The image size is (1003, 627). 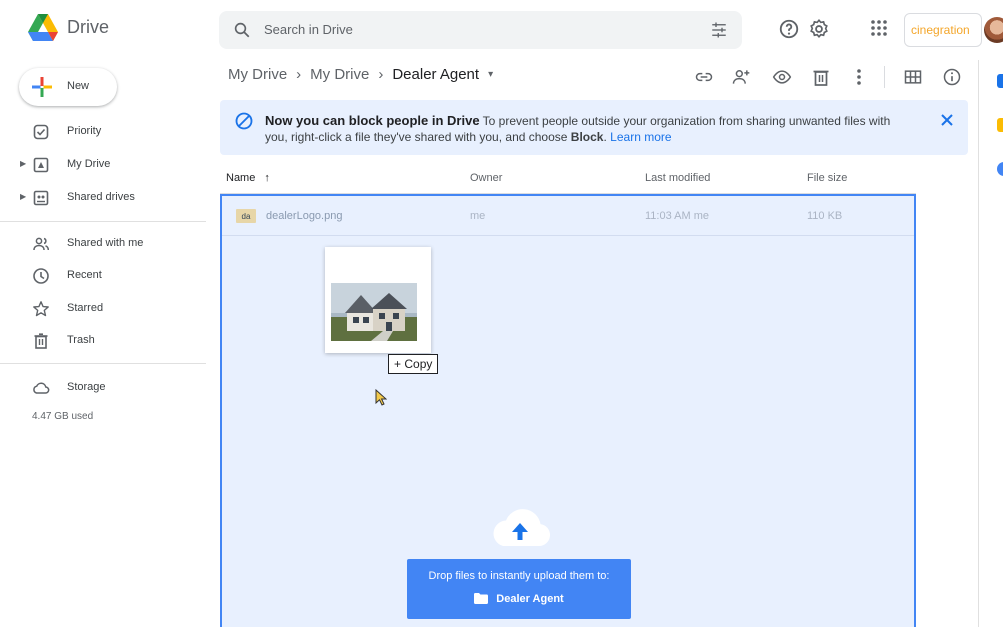 What do you see at coordinates (704, 77) in the screenshot?
I see `link-icon` at bounding box center [704, 77].